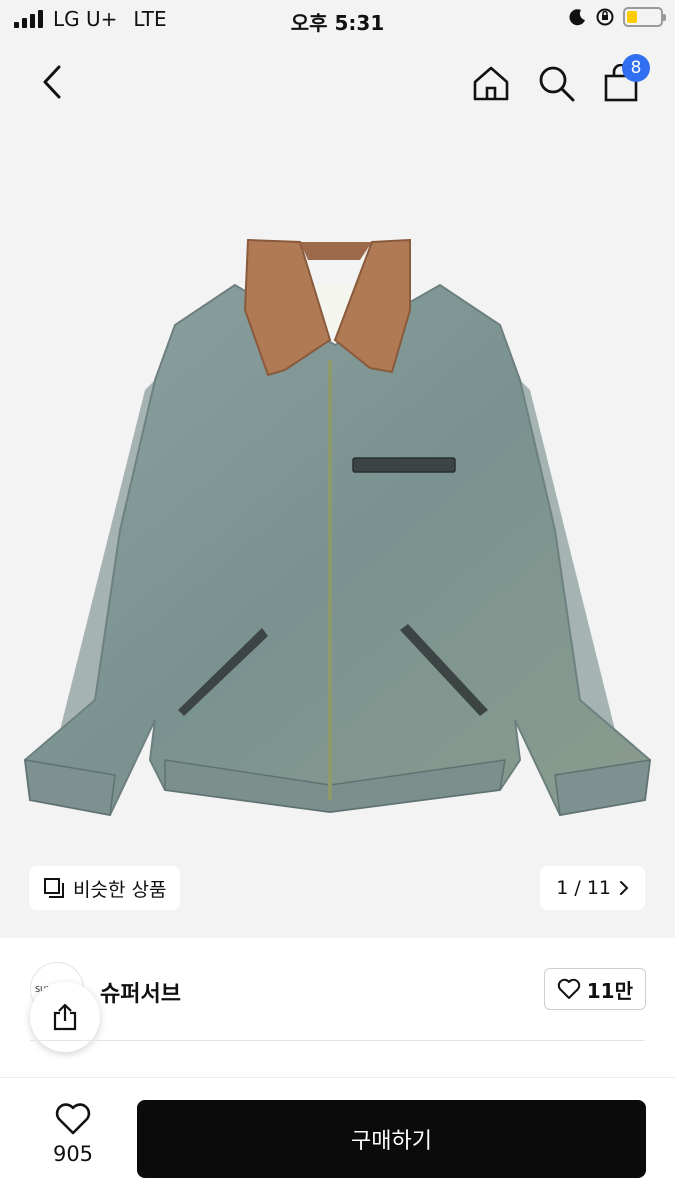 The image size is (675, 1200). I want to click on heart-outline-icon, so click(73, 1119).